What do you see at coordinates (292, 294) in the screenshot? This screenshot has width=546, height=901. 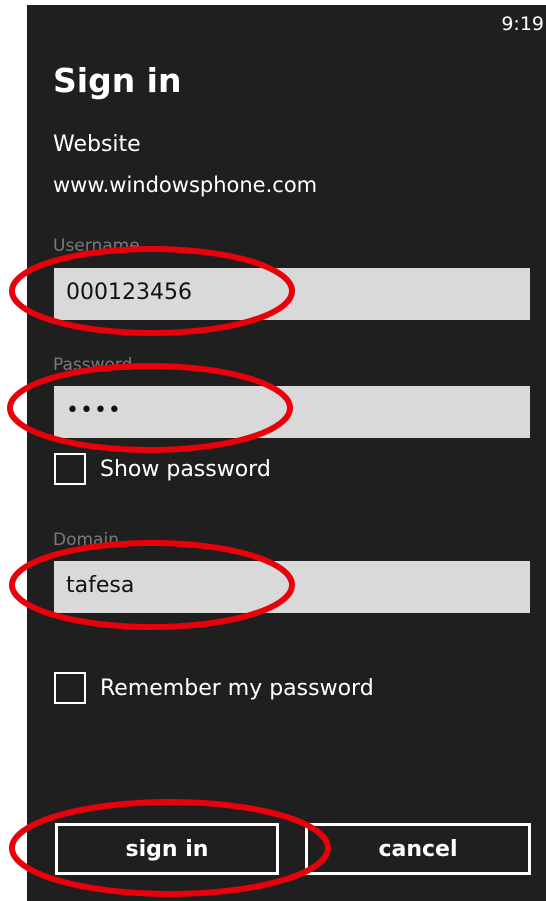 I see `username-field: 000123456` at bounding box center [292, 294].